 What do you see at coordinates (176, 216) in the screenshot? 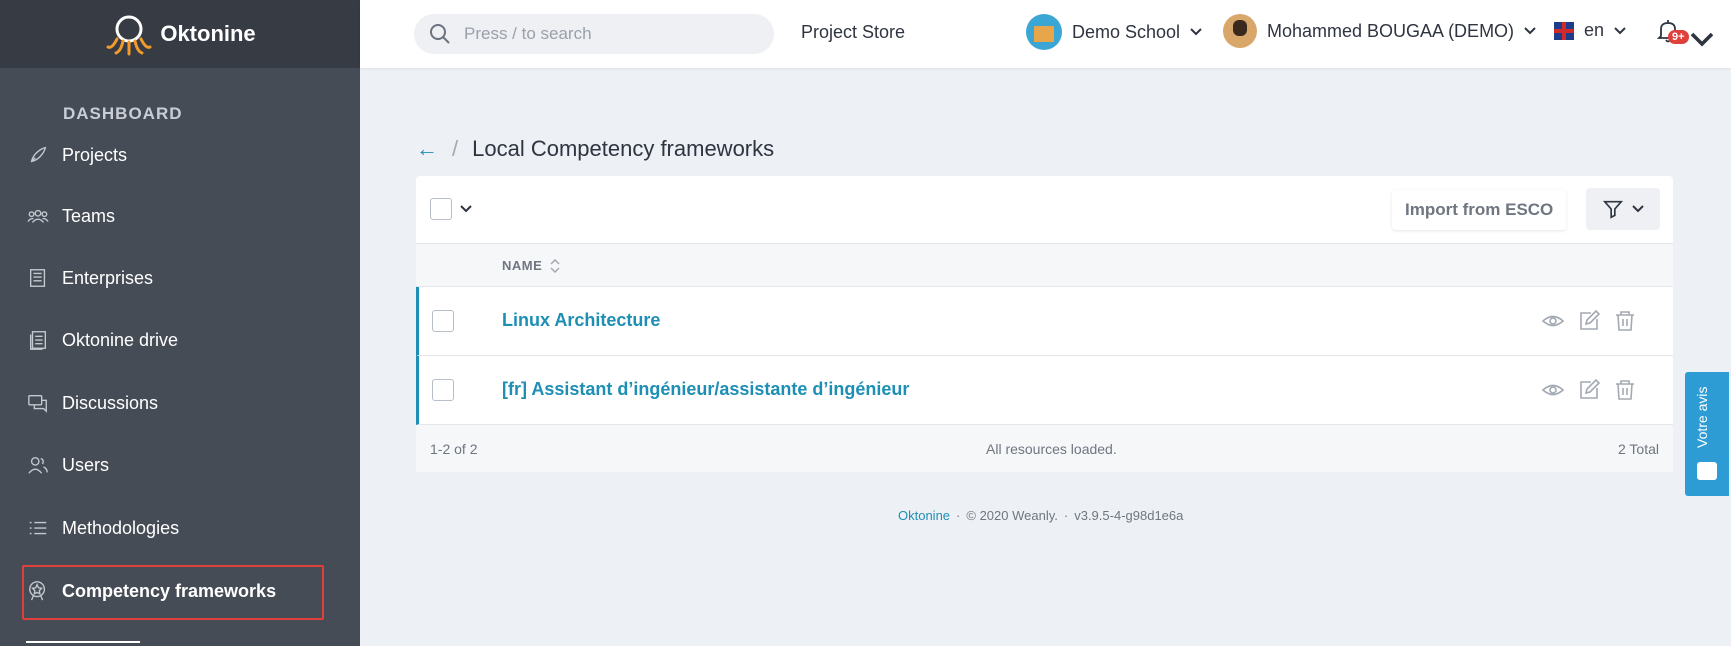
I see `sidebar-item-teams: Teams` at bounding box center [176, 216].